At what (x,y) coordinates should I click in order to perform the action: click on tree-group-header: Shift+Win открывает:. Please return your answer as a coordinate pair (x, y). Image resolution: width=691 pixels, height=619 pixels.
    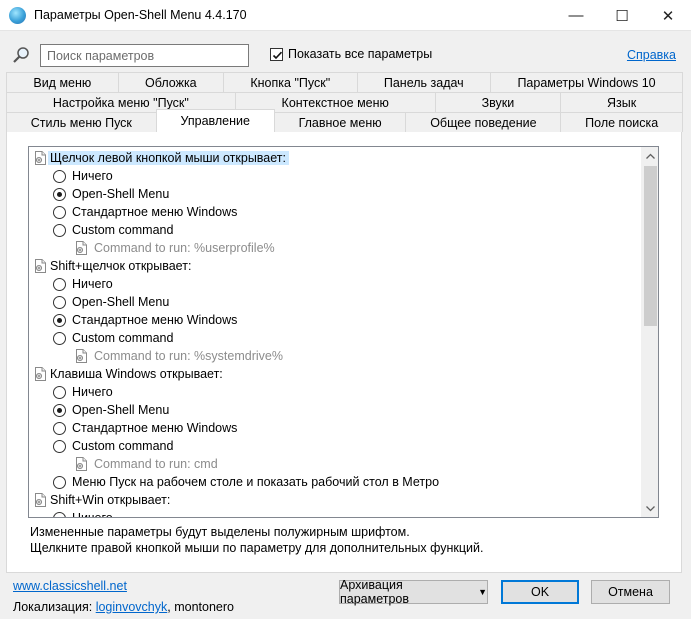
    Looking at the image, I should click on (102, 500).